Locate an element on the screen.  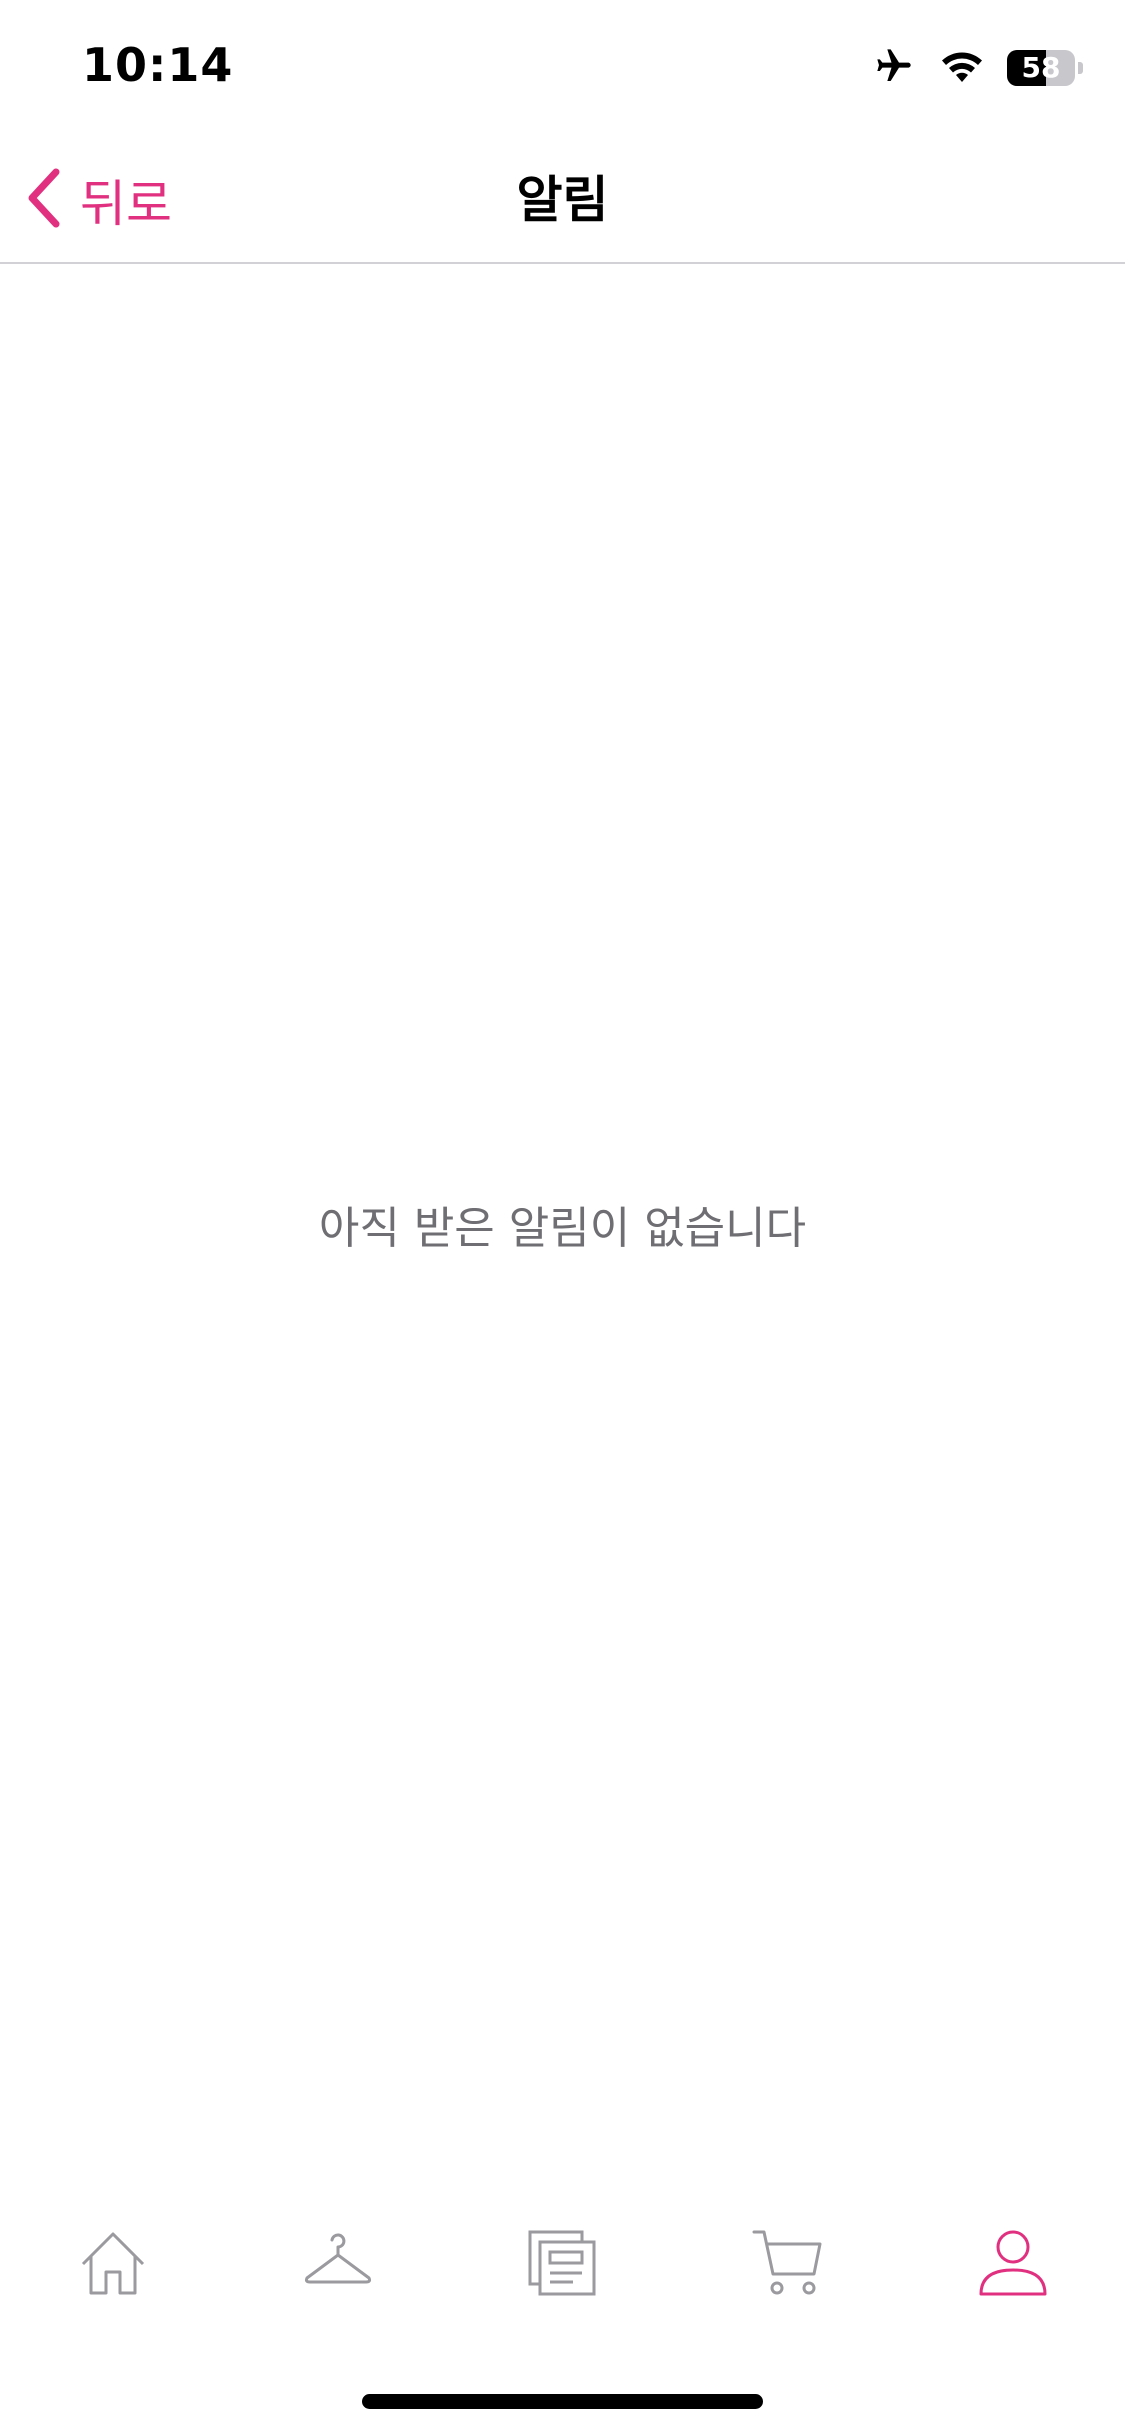
tab-profile is located at coordinates (1012, 2265).